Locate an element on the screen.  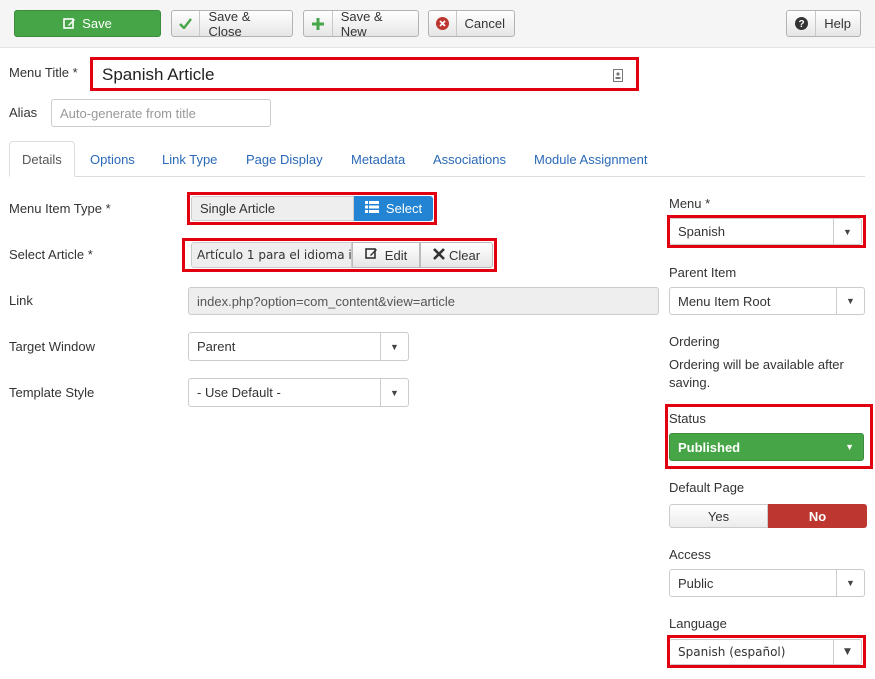
menu-title-label: Menu Title * is located at coordinates (43, 72).